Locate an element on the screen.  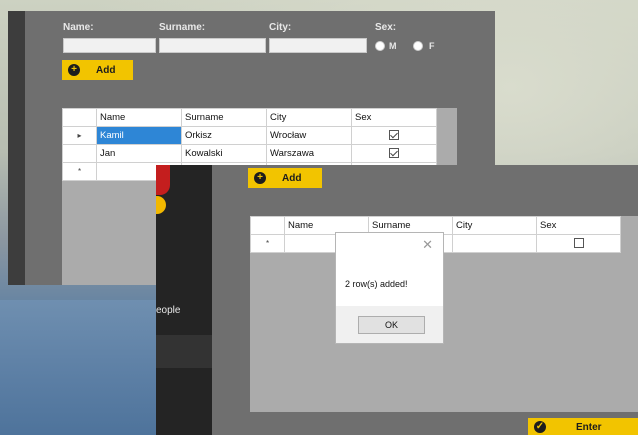
ok-button: OK is located at coordinates (391, 325).